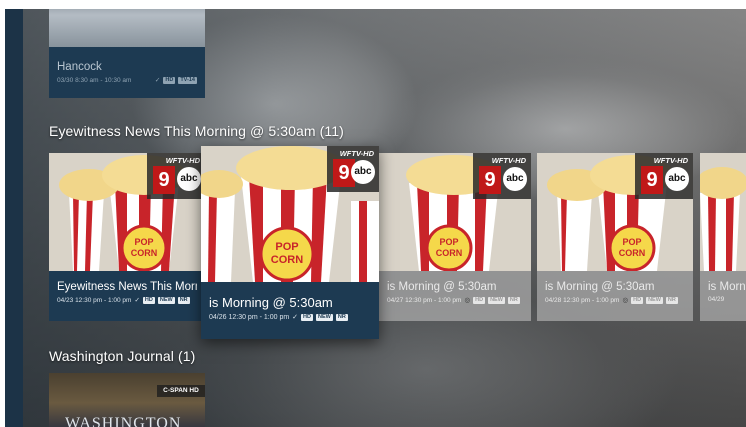 The image size is (746, 427). What do you see at coordinates (187, 80) in the screenshot?
I see `badge-rating: TV-14` at bounding box center [187, 80].